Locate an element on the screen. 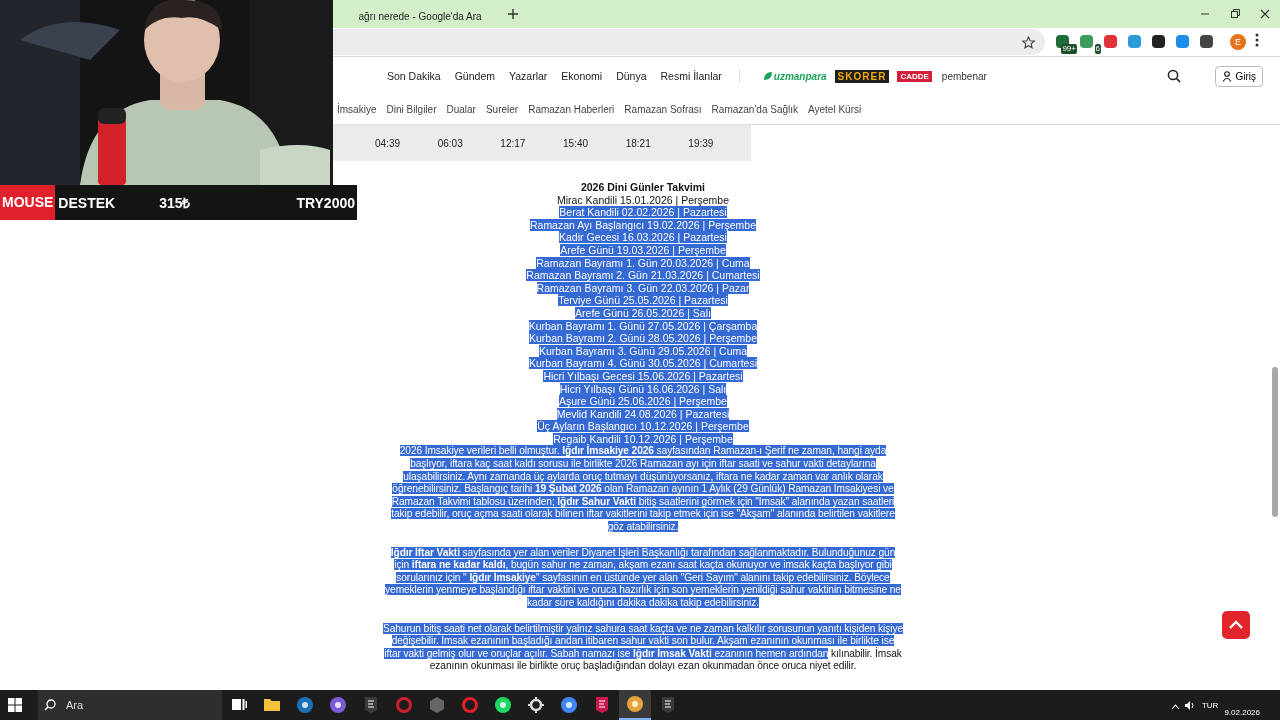  leaf-icon is located at coordinates (767, 76).